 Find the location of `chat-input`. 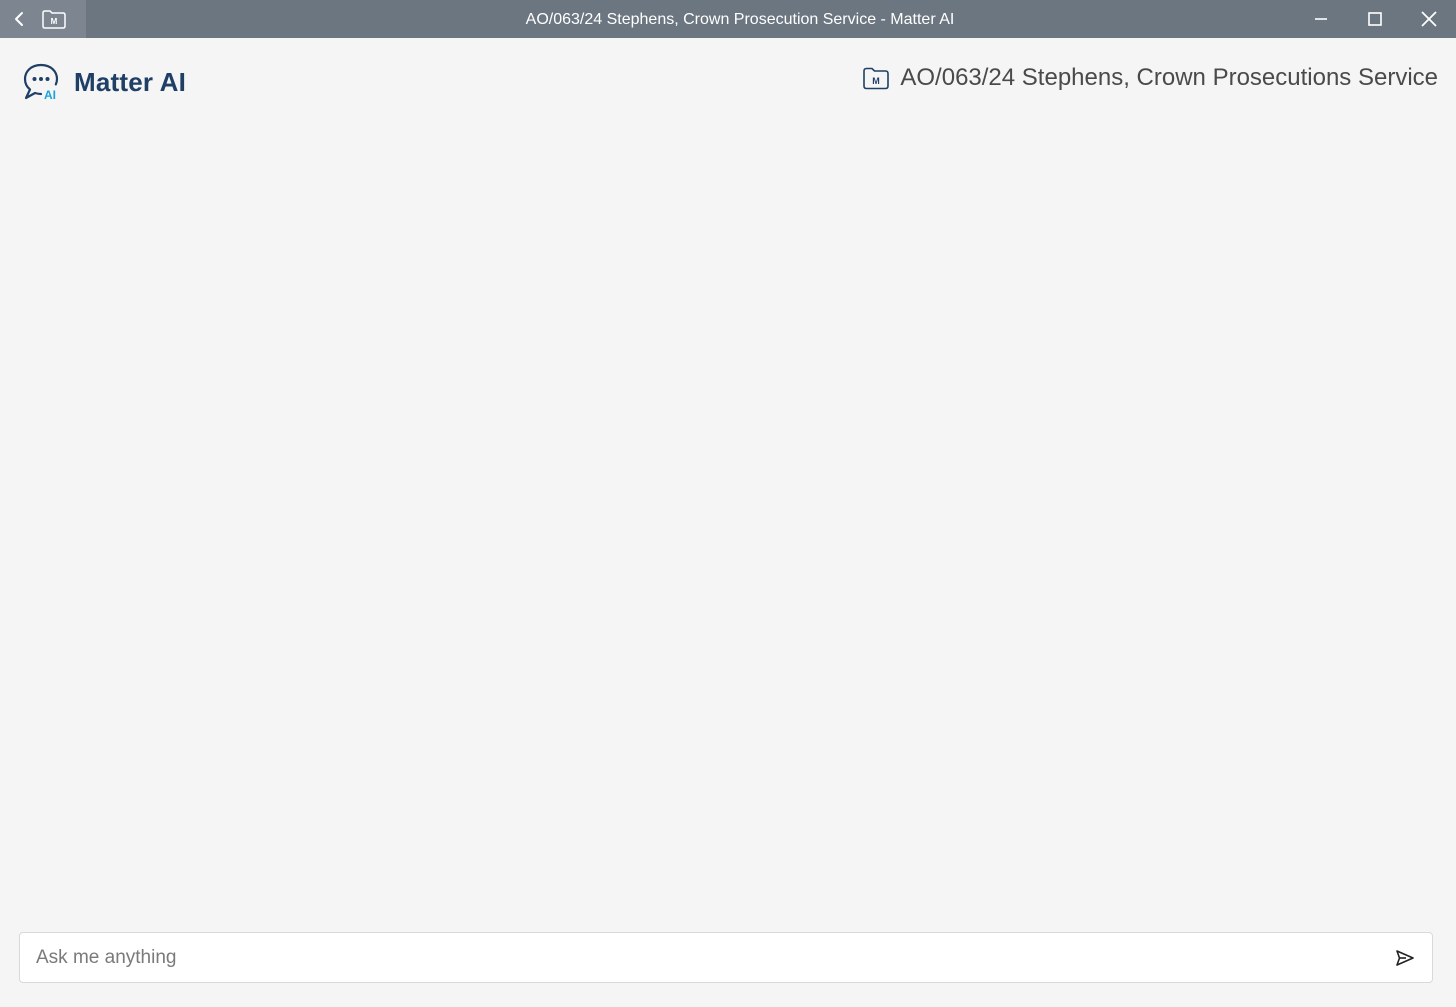

chat-input is located at coordinates (701, 957).